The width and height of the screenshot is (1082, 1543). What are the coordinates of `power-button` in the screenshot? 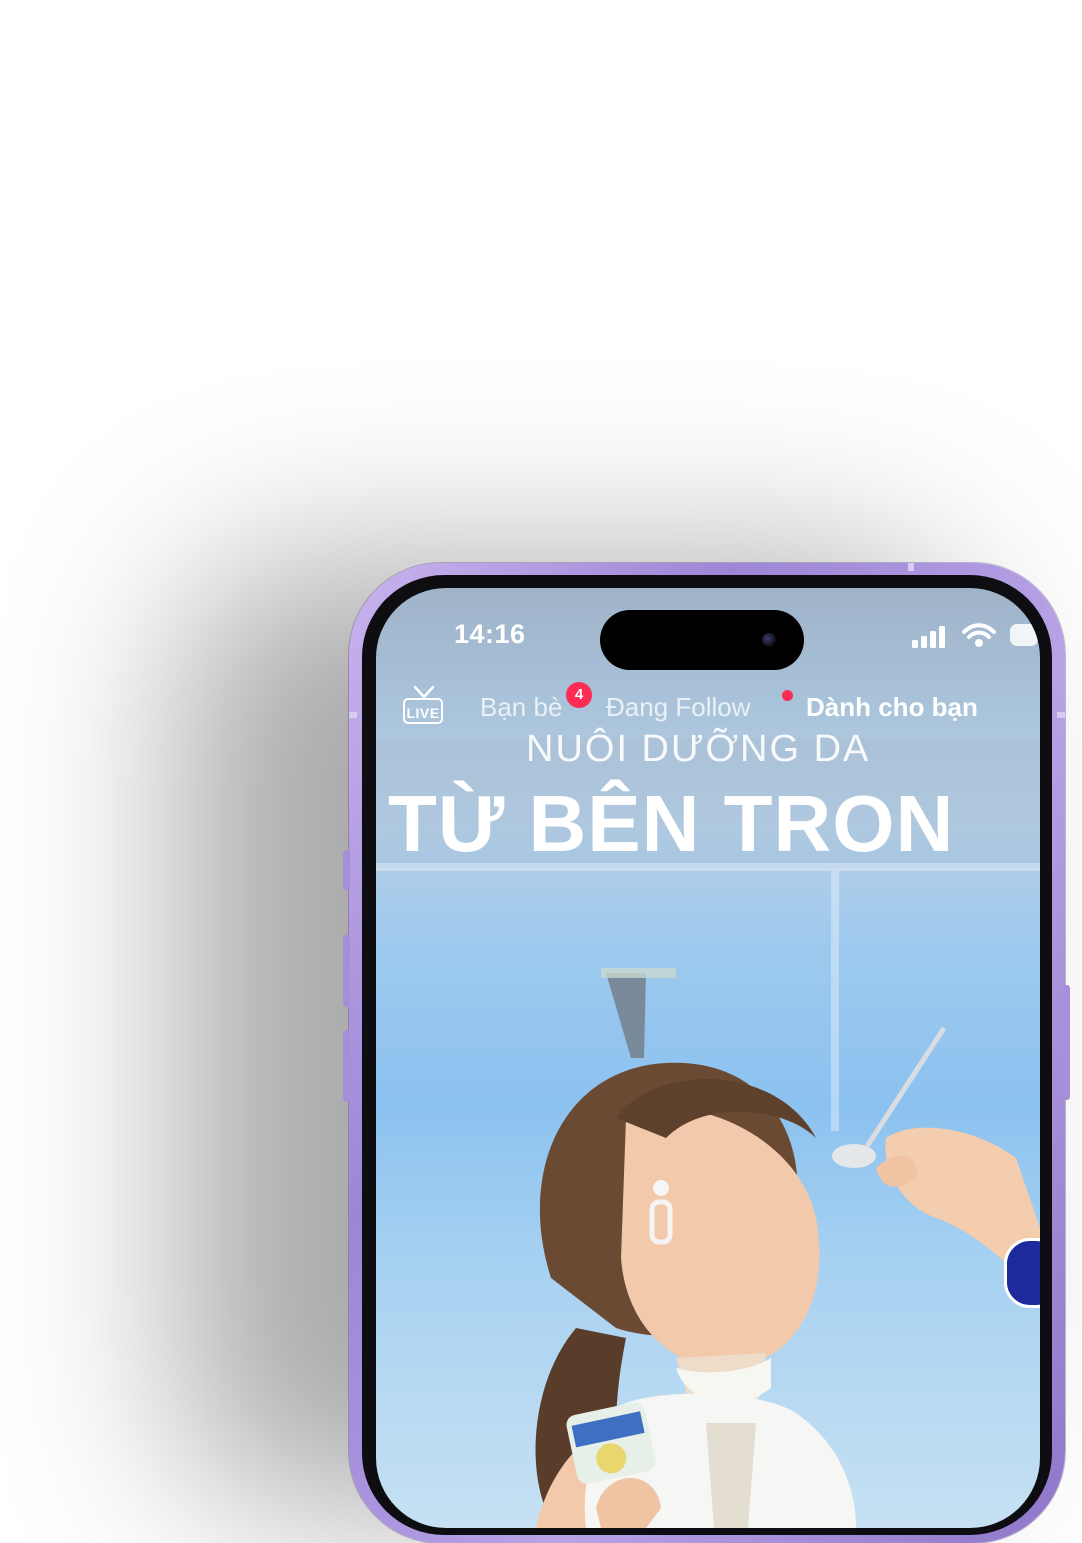 It's located at (1066, 1042).